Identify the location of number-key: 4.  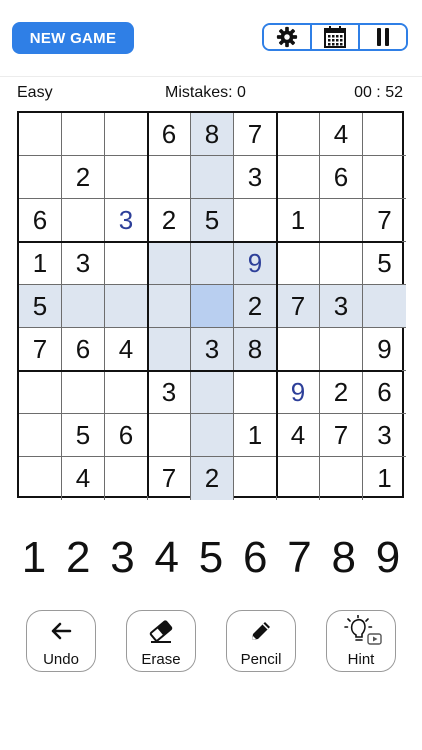
(167, 558).